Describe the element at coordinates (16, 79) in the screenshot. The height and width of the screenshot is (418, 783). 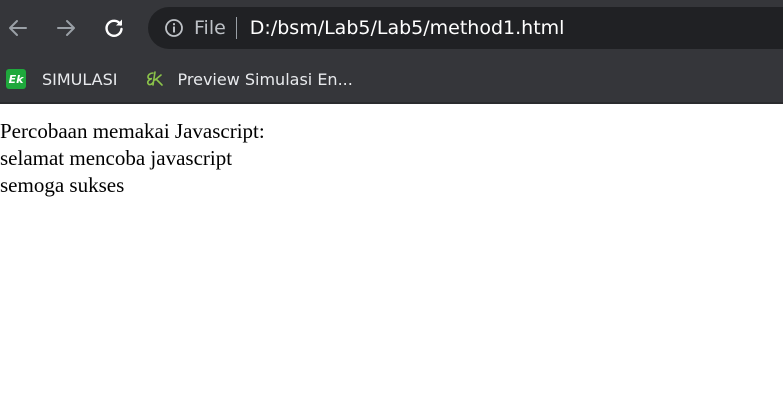
I see `simulasi-favicon-icon: Ek` at that location.